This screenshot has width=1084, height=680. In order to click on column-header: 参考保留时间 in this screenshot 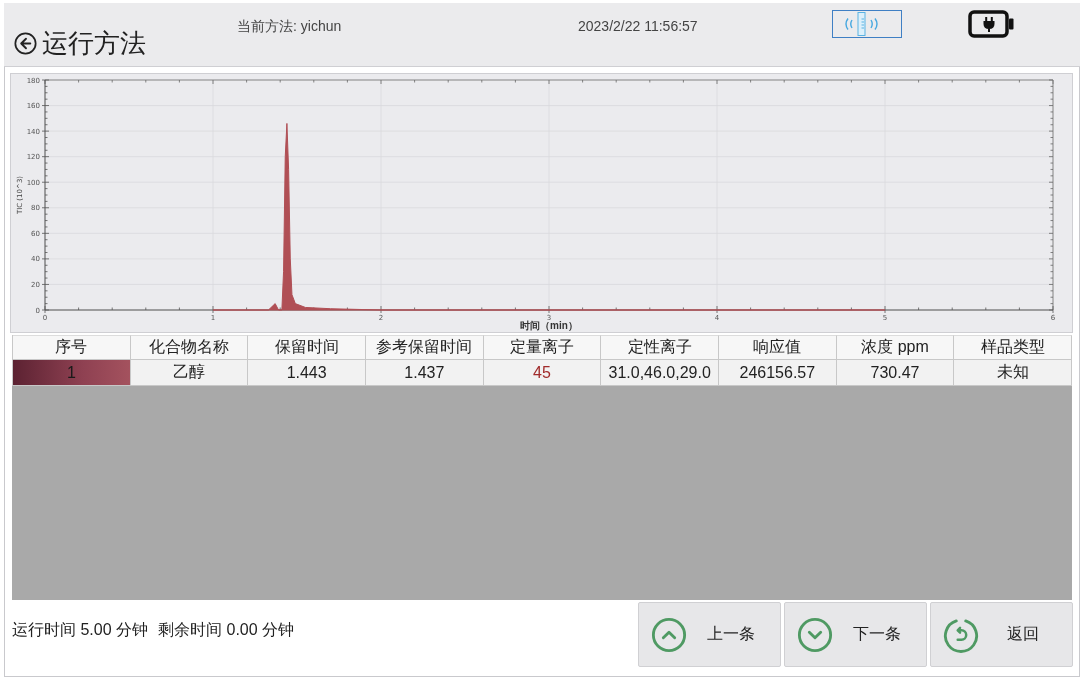, I will do `click(425, 347)`.